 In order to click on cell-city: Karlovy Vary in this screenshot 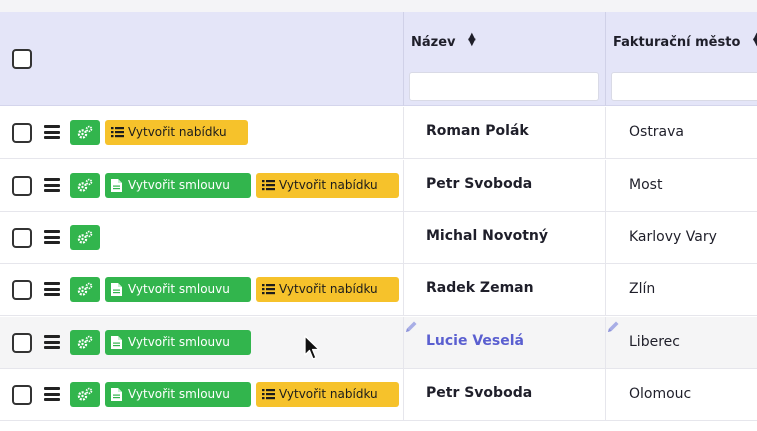, I will do `click(681, 238)`.